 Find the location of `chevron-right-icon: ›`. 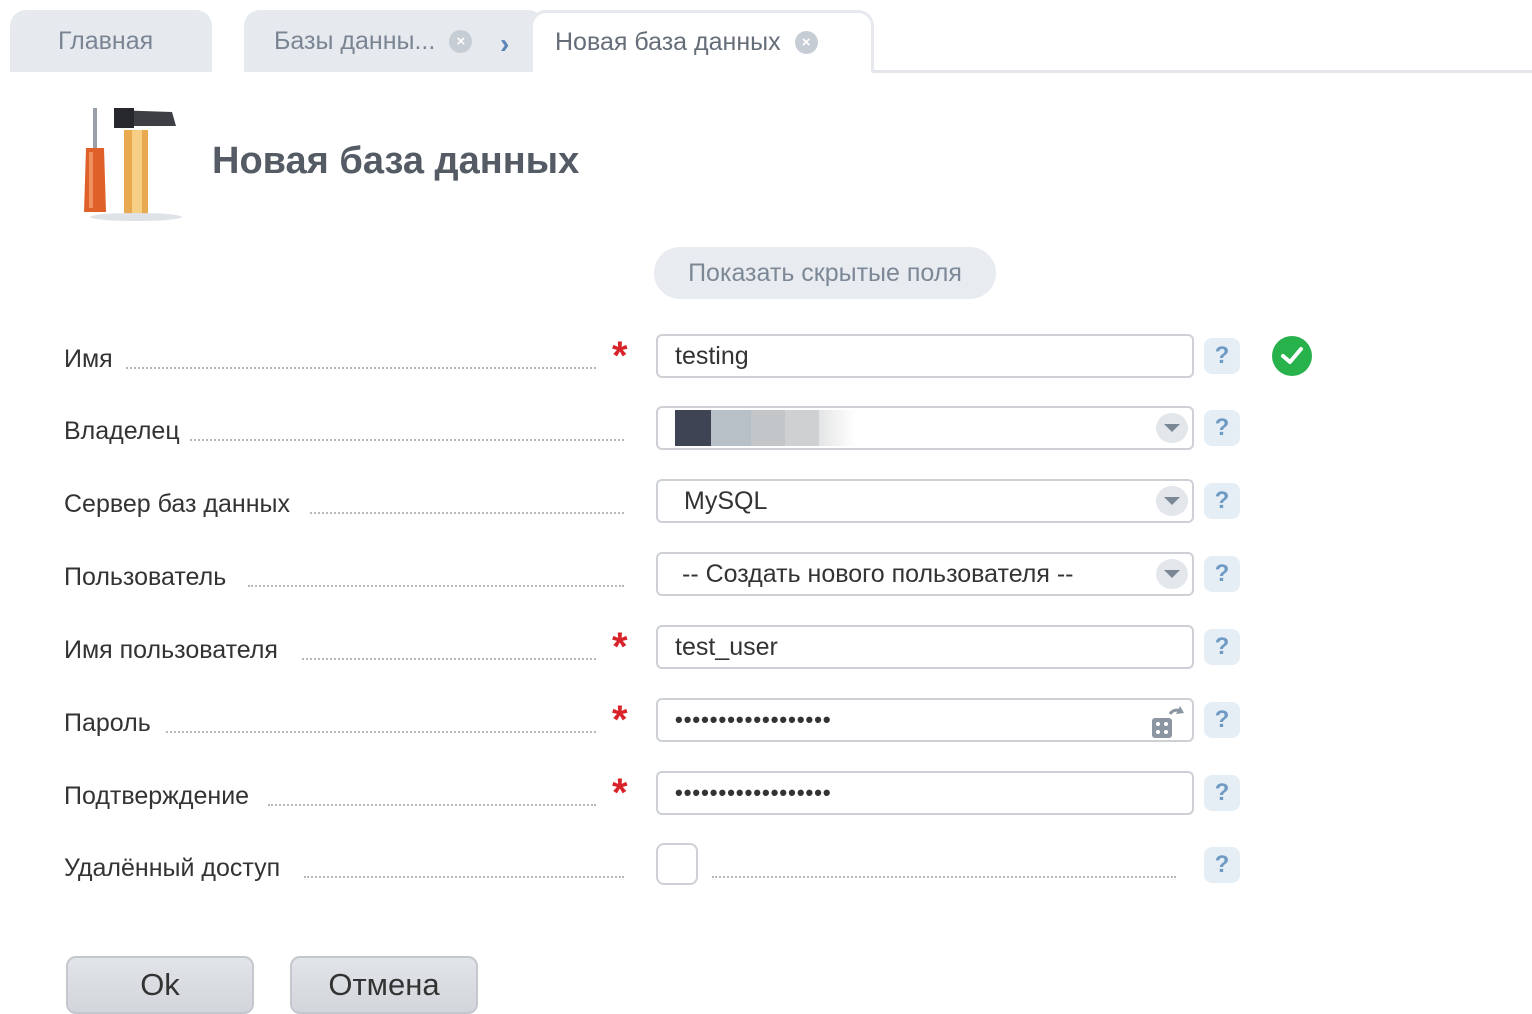

chevron-right-icon: › is located at coordinates (505, 43).